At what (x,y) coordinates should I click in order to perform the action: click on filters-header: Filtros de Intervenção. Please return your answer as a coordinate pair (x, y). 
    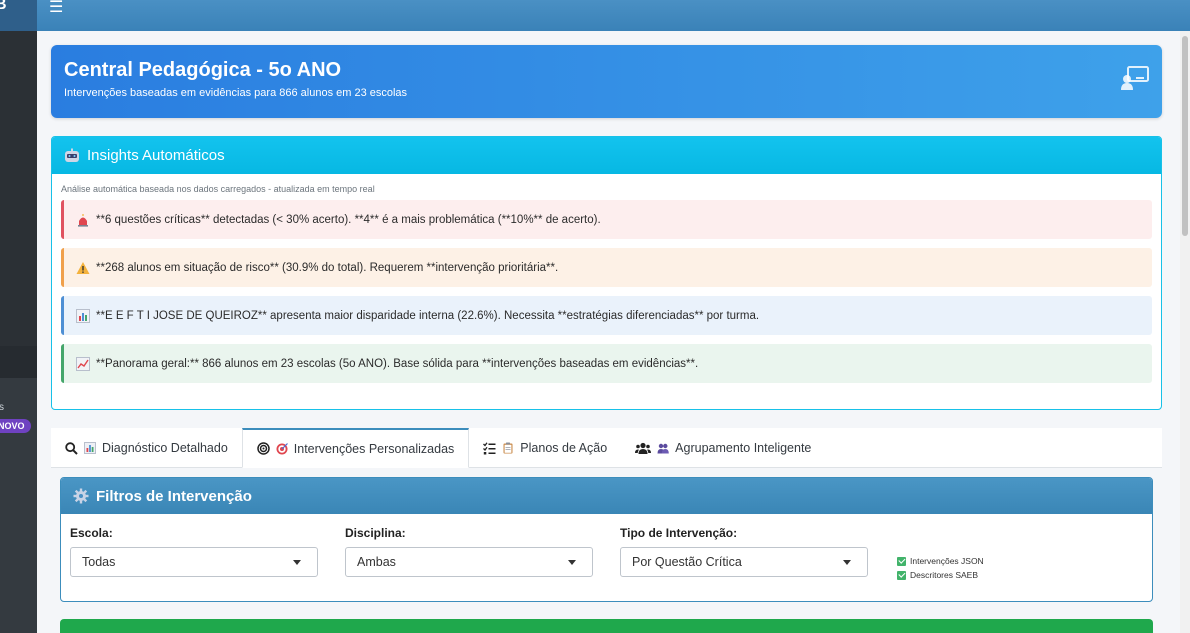
    Looking at the image, I should click on (606, 496).